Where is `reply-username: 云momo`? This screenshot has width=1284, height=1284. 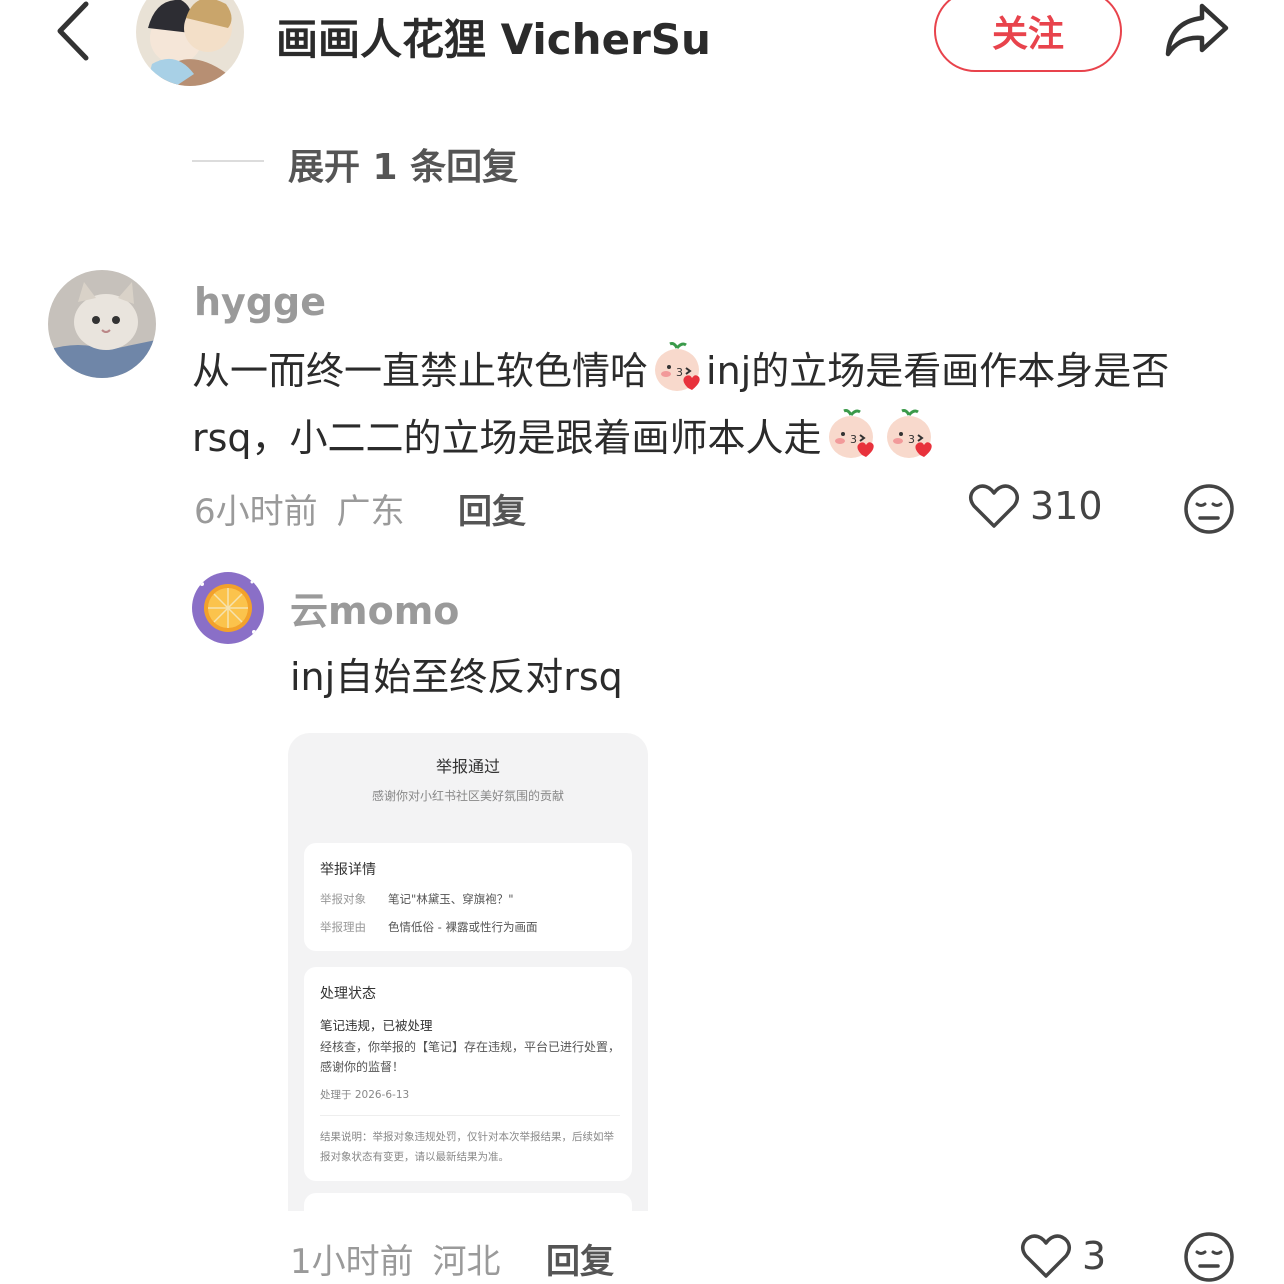 reply-username: 云momo is located at coordinates (374, 607).